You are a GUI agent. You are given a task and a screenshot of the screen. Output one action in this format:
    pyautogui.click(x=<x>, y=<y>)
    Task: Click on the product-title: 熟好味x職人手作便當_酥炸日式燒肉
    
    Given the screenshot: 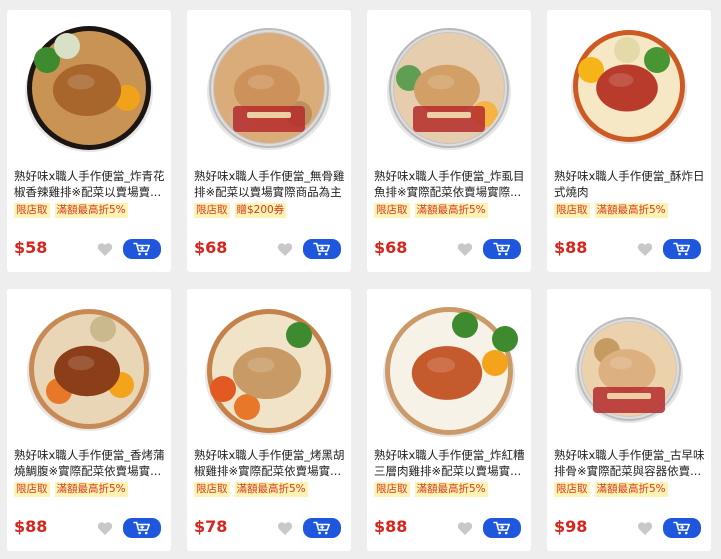 What is the action you would take?
    pyautogui.click(x=630, y=184)
    